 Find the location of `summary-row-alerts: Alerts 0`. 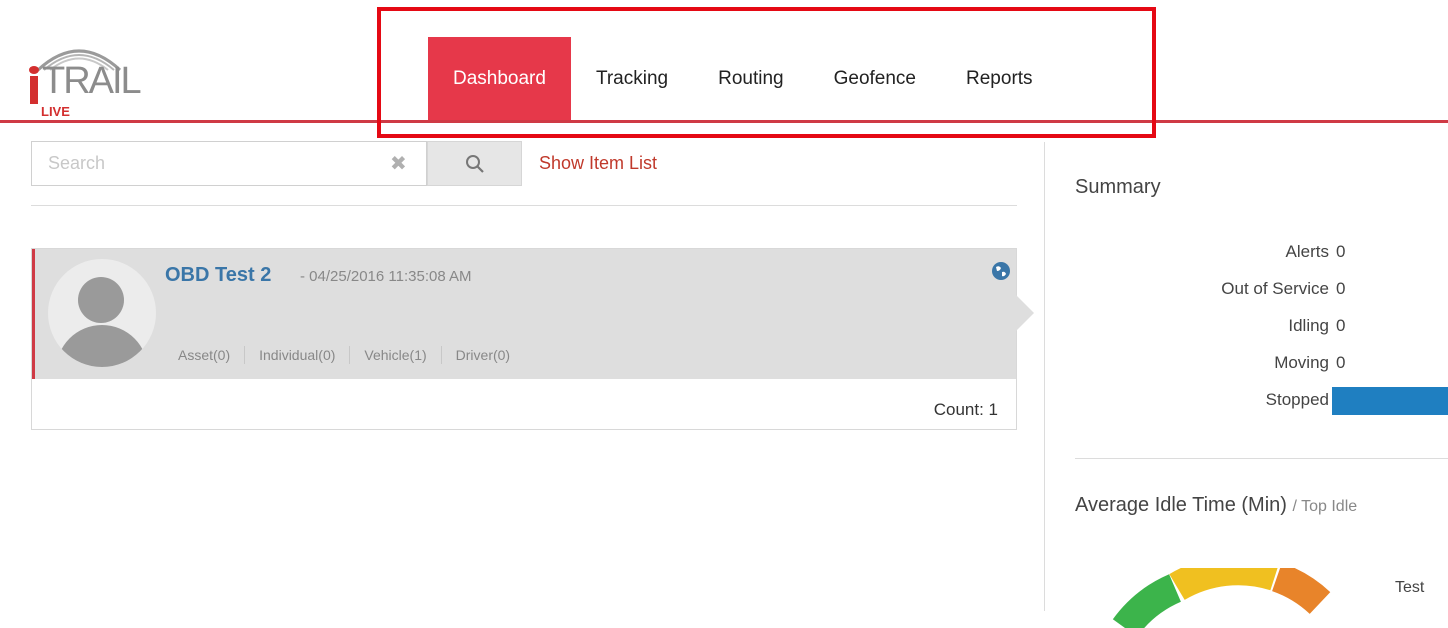

summary-row-alerts: Alerts 0 is located at coordinates (1246, 255).